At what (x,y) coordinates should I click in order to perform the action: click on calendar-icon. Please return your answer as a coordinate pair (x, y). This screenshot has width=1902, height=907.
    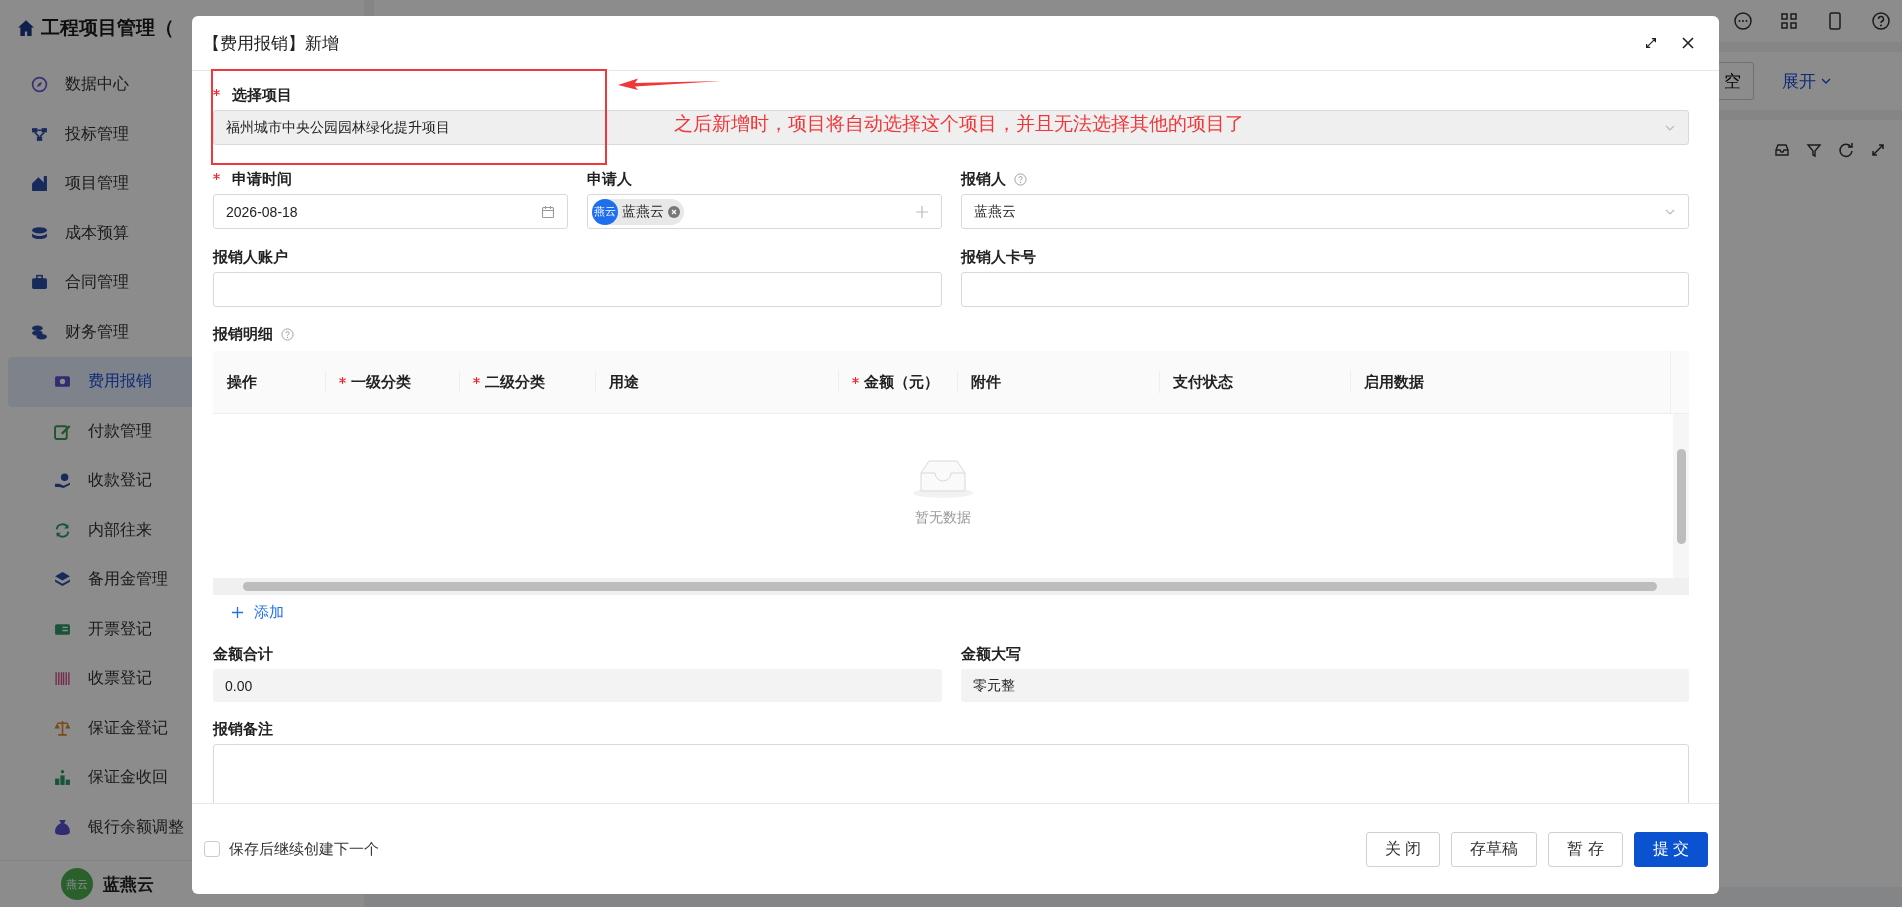
    Looking at the image, I should click on (548, 211).